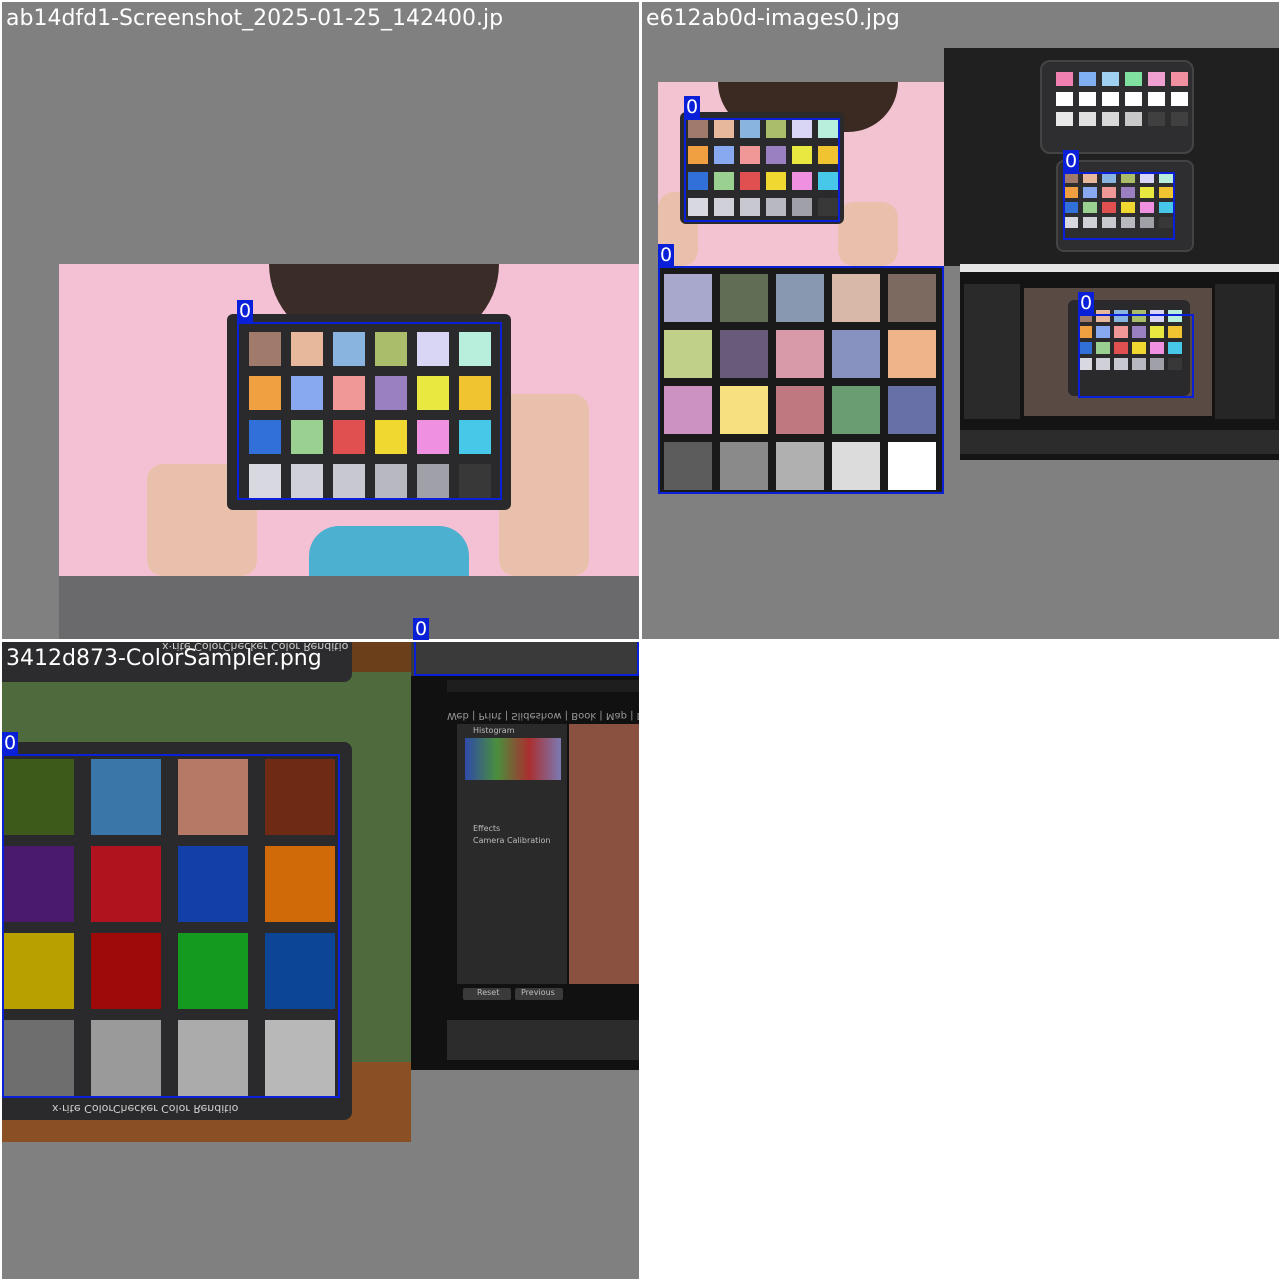  Describe the element at coordinates (1245, 351) in the screenshot. I see `right-panel` at that location.